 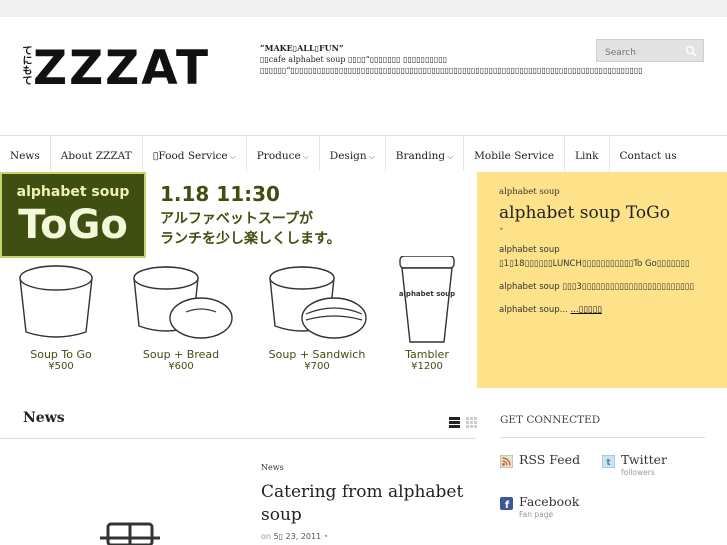 I want to click on banner-logo: alphabet soup ToGo, so click(x=73, y=215).